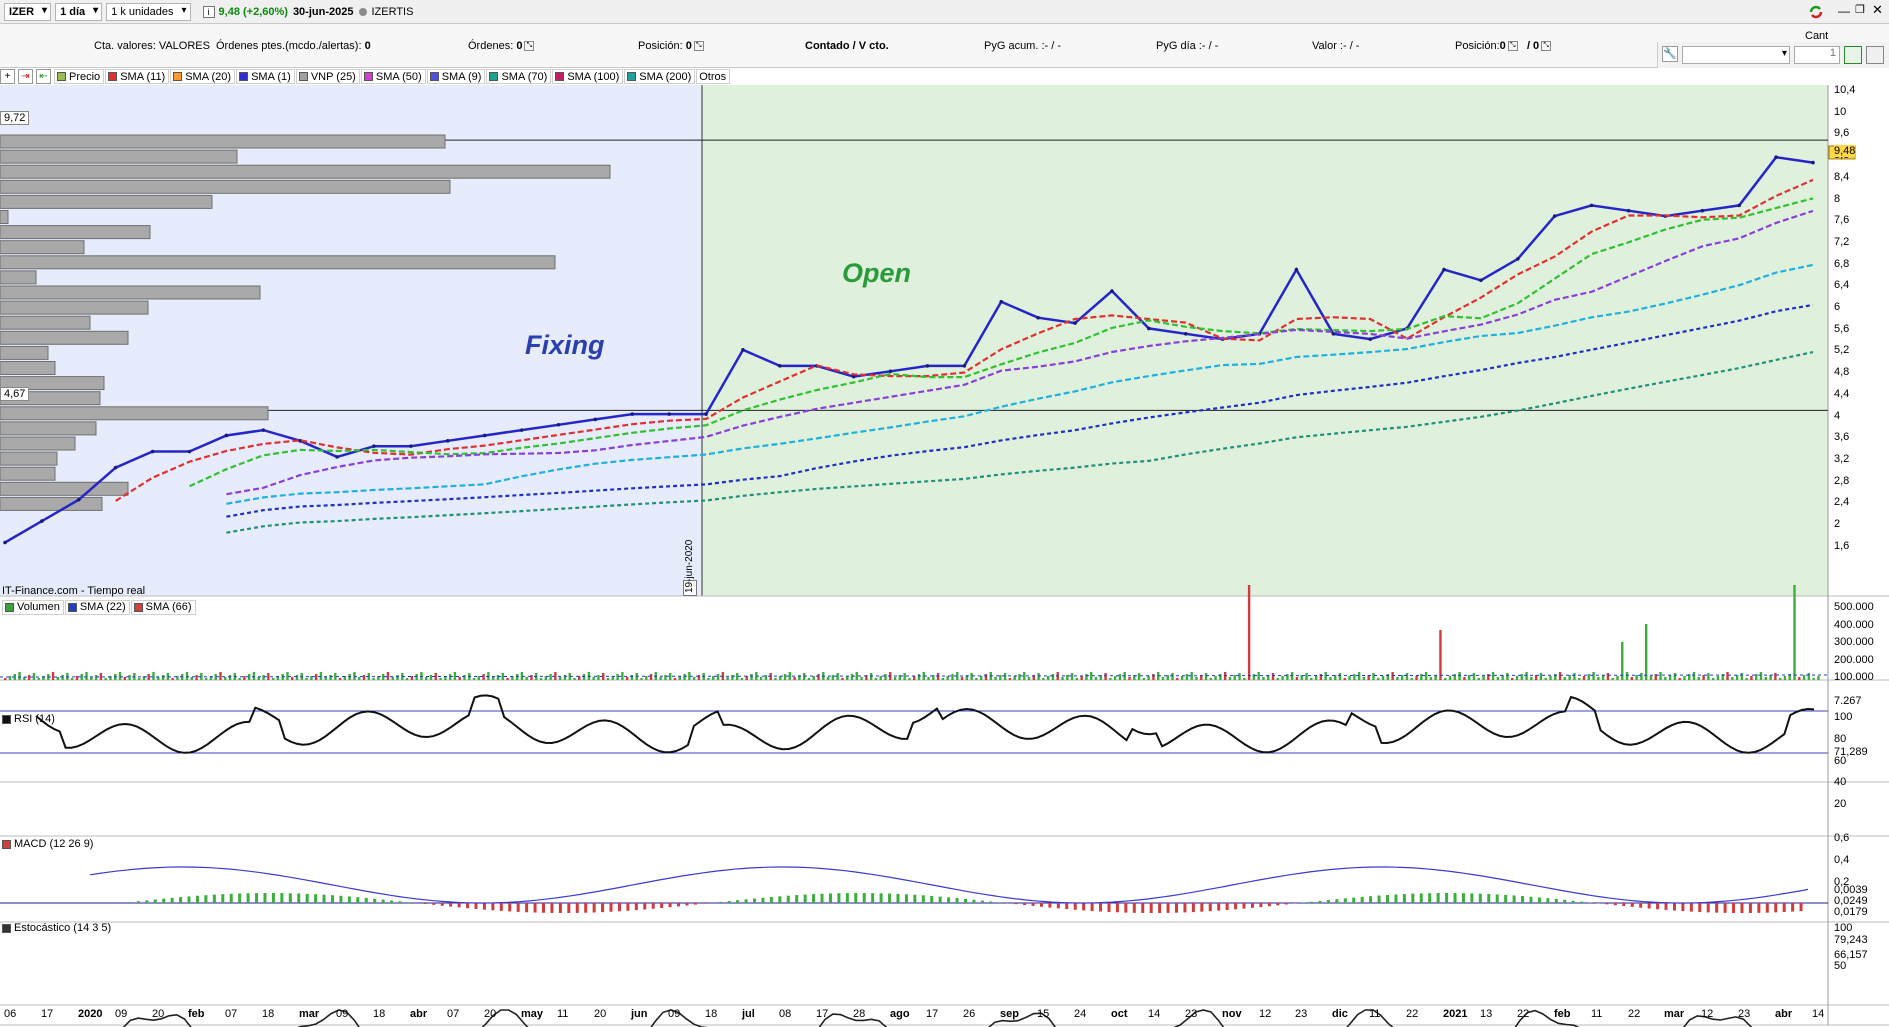 This screenshot has width=1889, height=1027. What do you see at coordinates (519, 76) in the screenshot?
I see `legend-item: SMA (70)` at bounding box center [519, 76].